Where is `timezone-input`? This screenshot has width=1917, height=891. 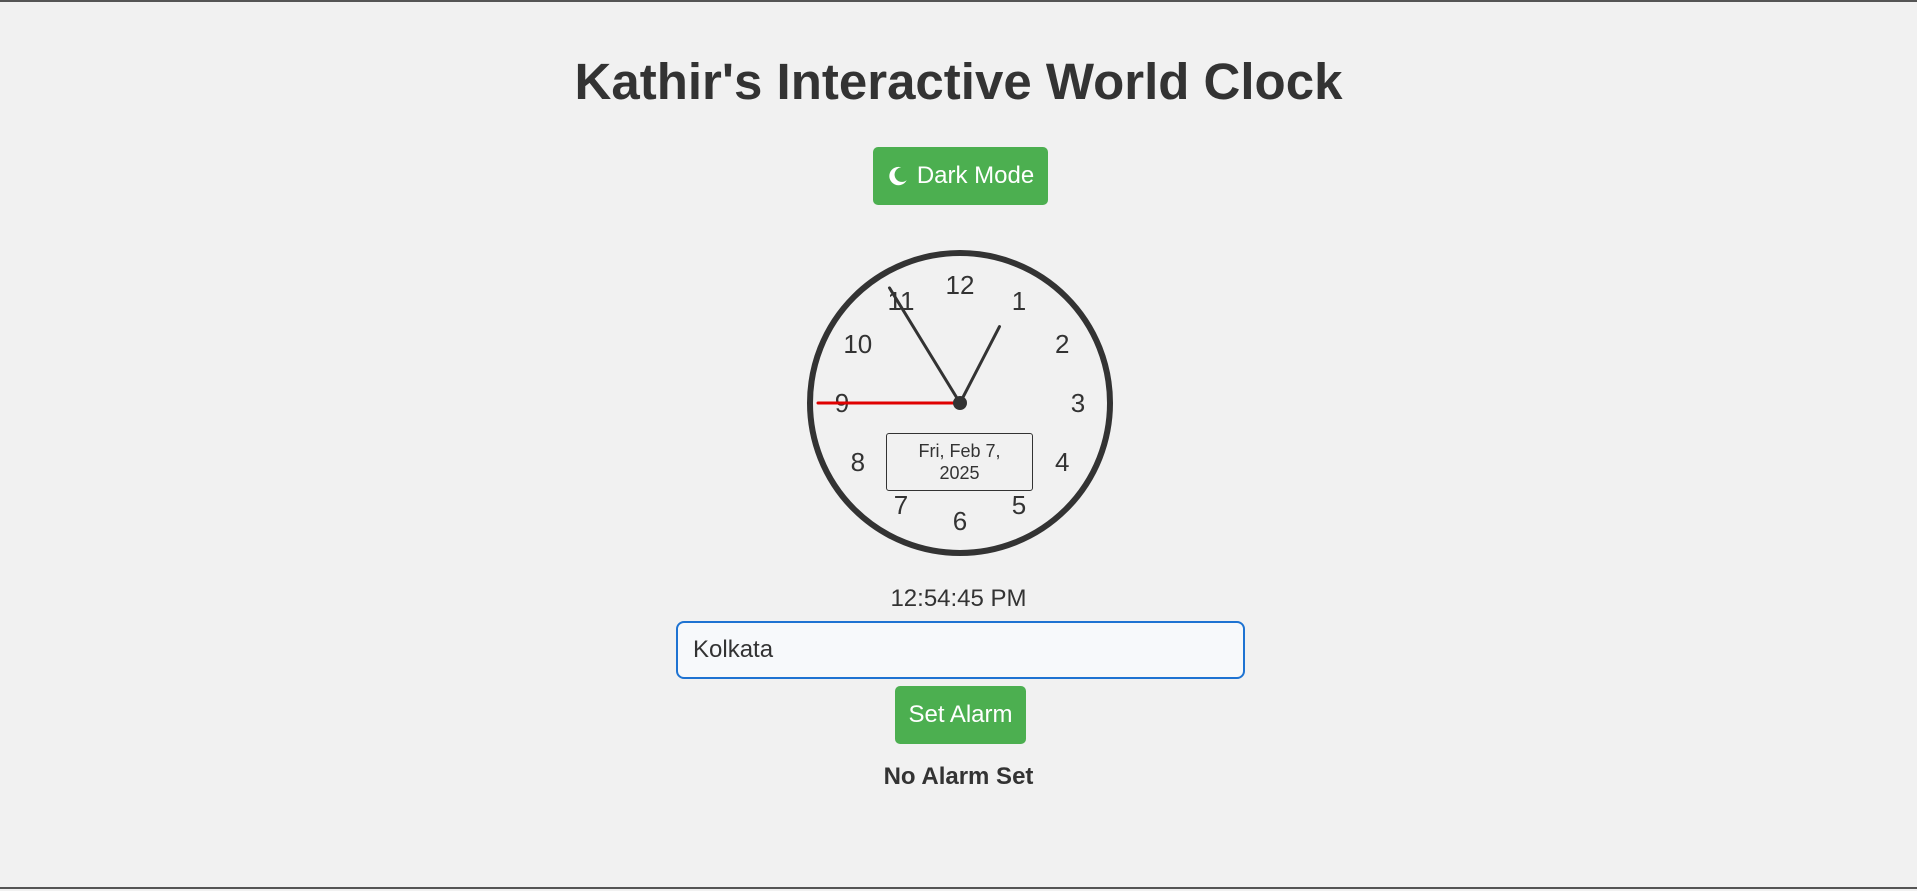
timezone-input is located at coordinates (960, 650).